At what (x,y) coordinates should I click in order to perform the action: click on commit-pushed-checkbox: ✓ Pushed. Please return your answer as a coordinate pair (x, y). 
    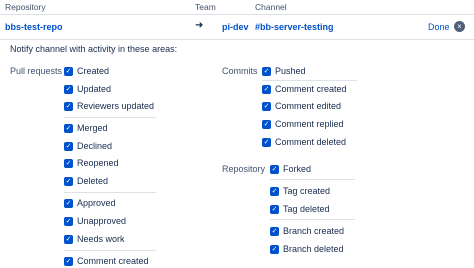
    Looking at the image, I should click on (284, 71).